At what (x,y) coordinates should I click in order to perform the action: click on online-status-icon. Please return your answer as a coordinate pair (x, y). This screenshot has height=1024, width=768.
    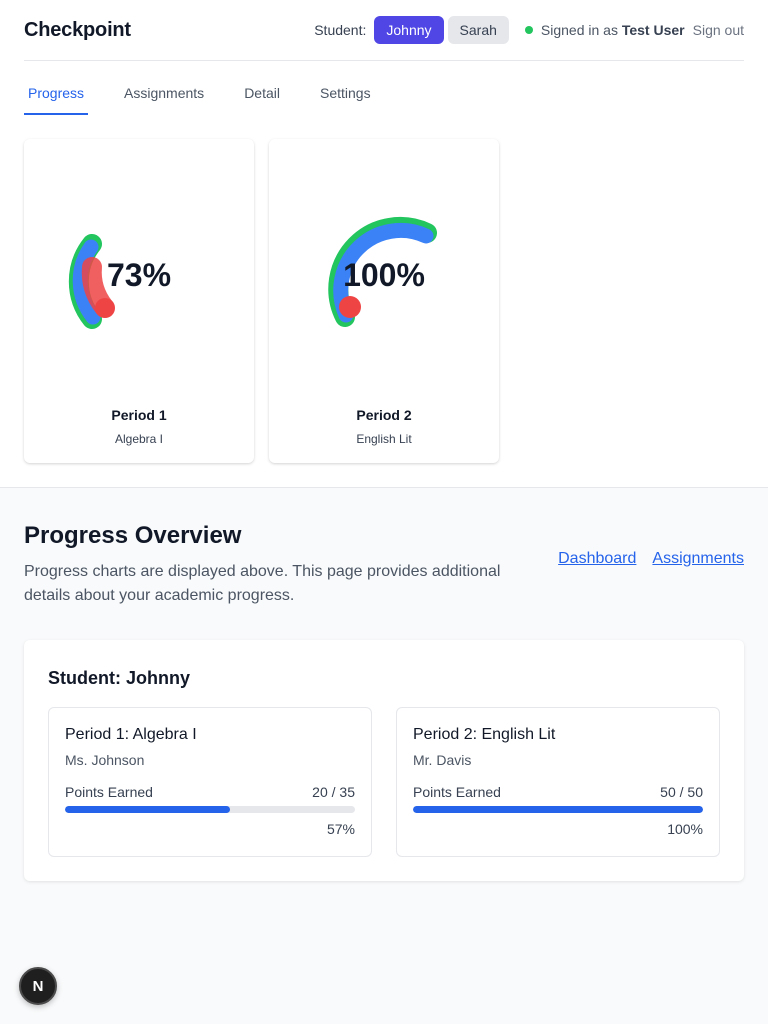
    Looking at the image, I should click on (528, 30).